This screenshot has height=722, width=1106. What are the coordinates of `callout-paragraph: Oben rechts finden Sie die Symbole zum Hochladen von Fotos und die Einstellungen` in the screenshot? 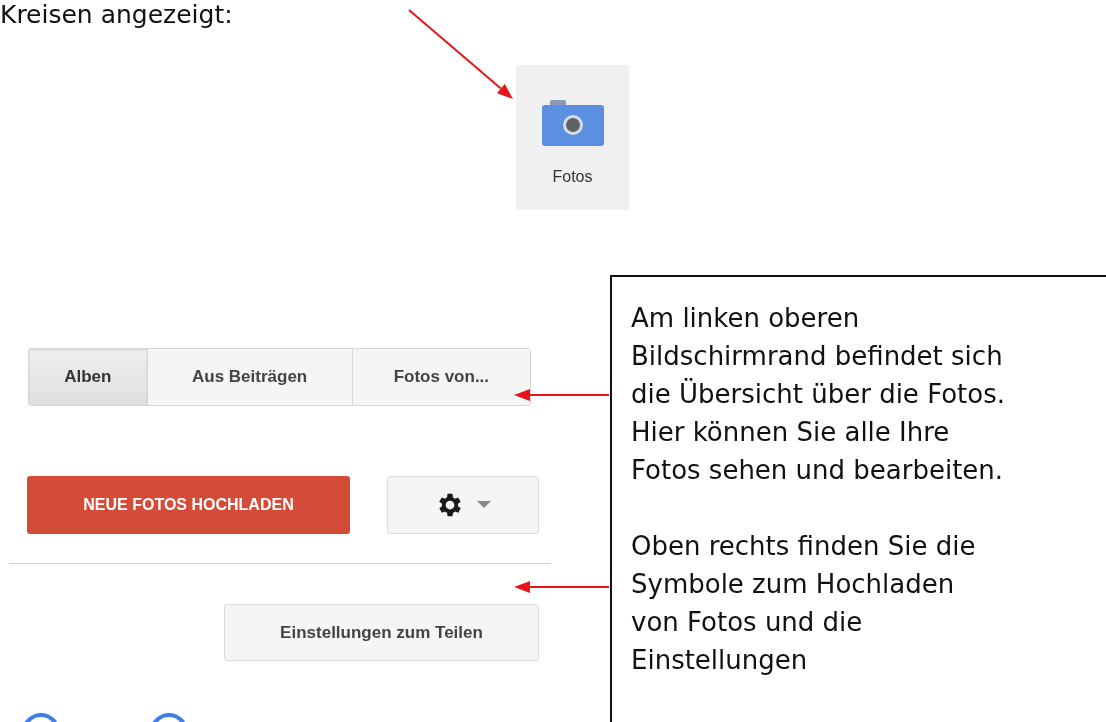 It's located at (804, 603).